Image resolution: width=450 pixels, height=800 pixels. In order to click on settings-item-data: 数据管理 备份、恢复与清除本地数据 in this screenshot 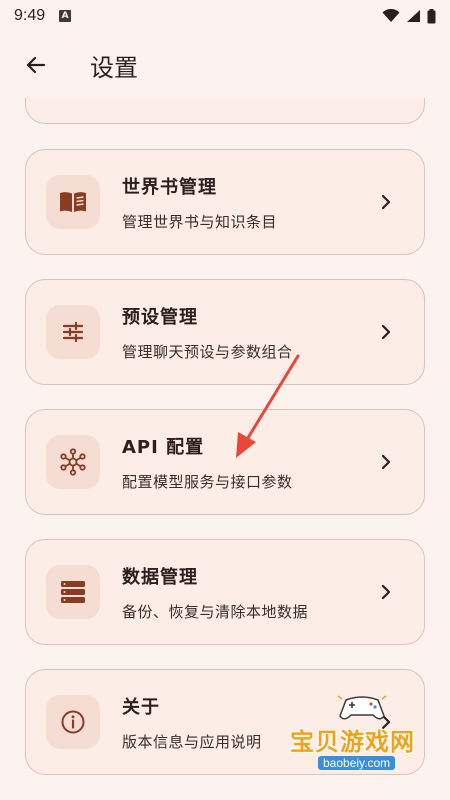, I will do `click(225, 592)`.